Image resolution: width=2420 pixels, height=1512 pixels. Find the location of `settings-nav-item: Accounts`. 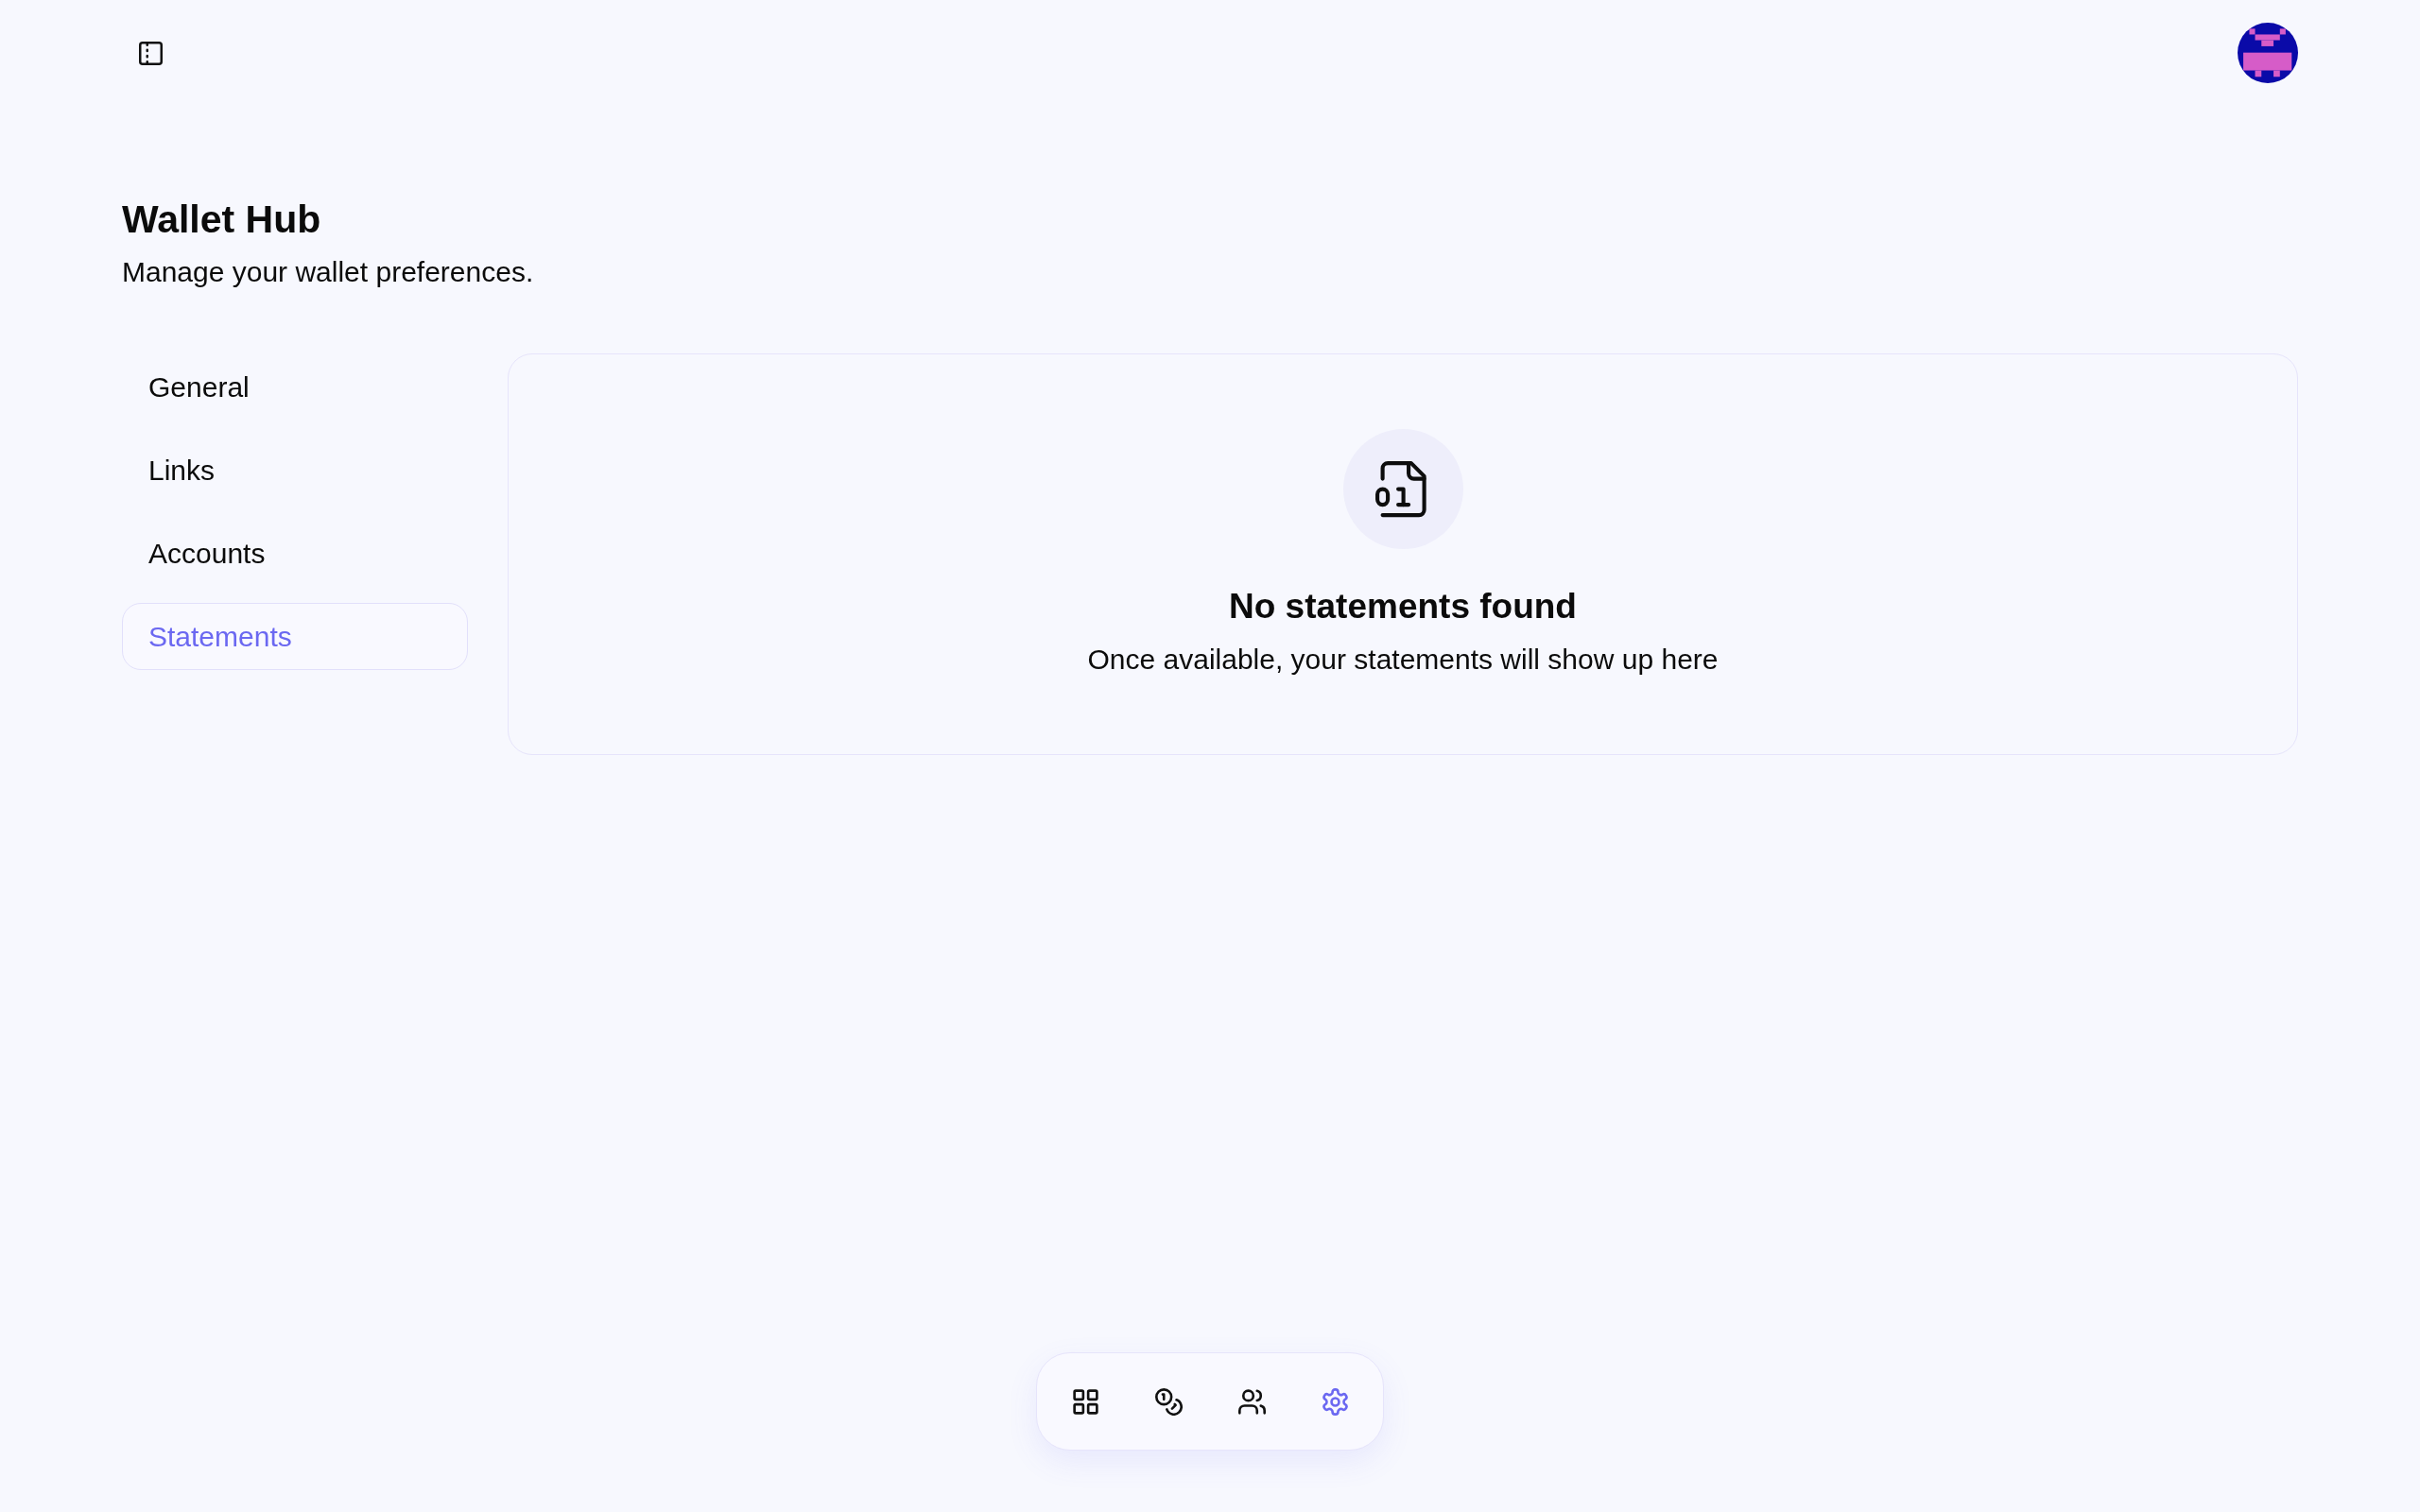

settings-nav-item: Accounts is located at coordinates (295, 553).